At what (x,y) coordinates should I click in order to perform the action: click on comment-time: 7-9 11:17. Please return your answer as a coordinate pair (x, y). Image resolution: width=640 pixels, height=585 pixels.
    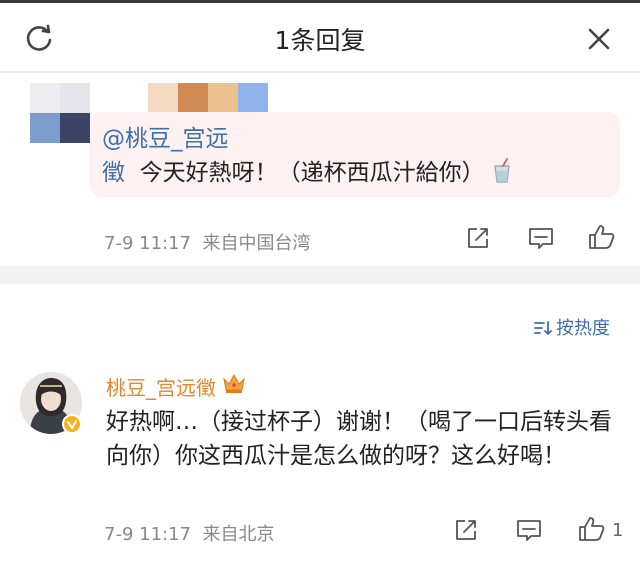
    Looking at the image, I should click on (147, 534).